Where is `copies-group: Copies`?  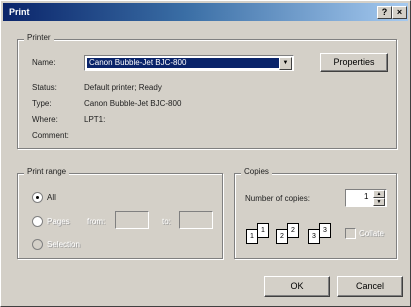
copies-group: Copies is located at coordinates (315, 213).